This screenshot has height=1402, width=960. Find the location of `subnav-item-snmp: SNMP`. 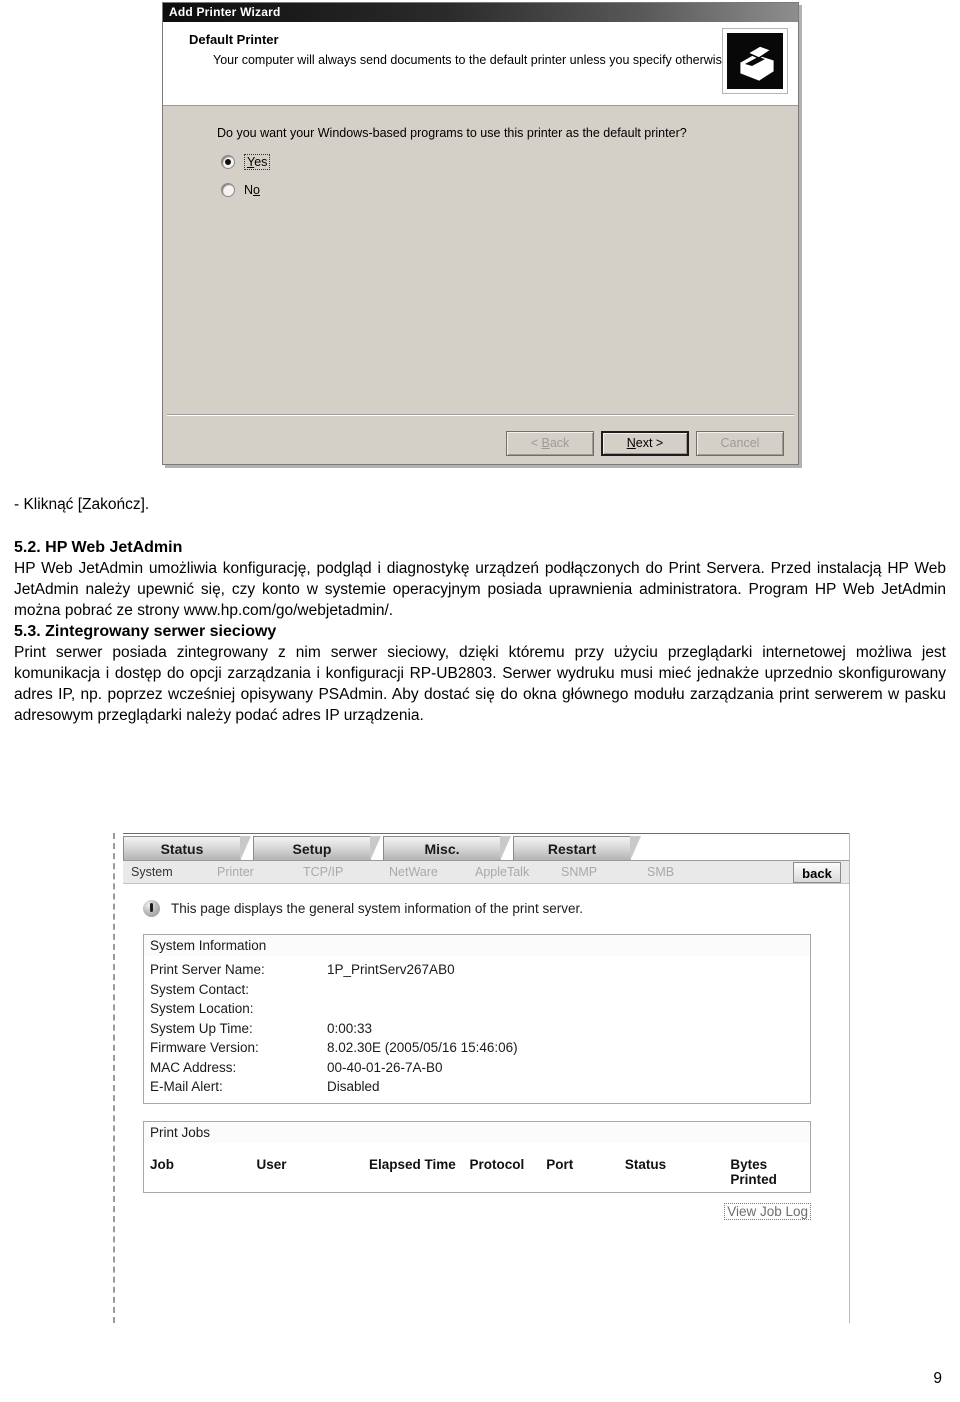

subnav-item-snmp: SNMP is located at coordinates (604, 872).